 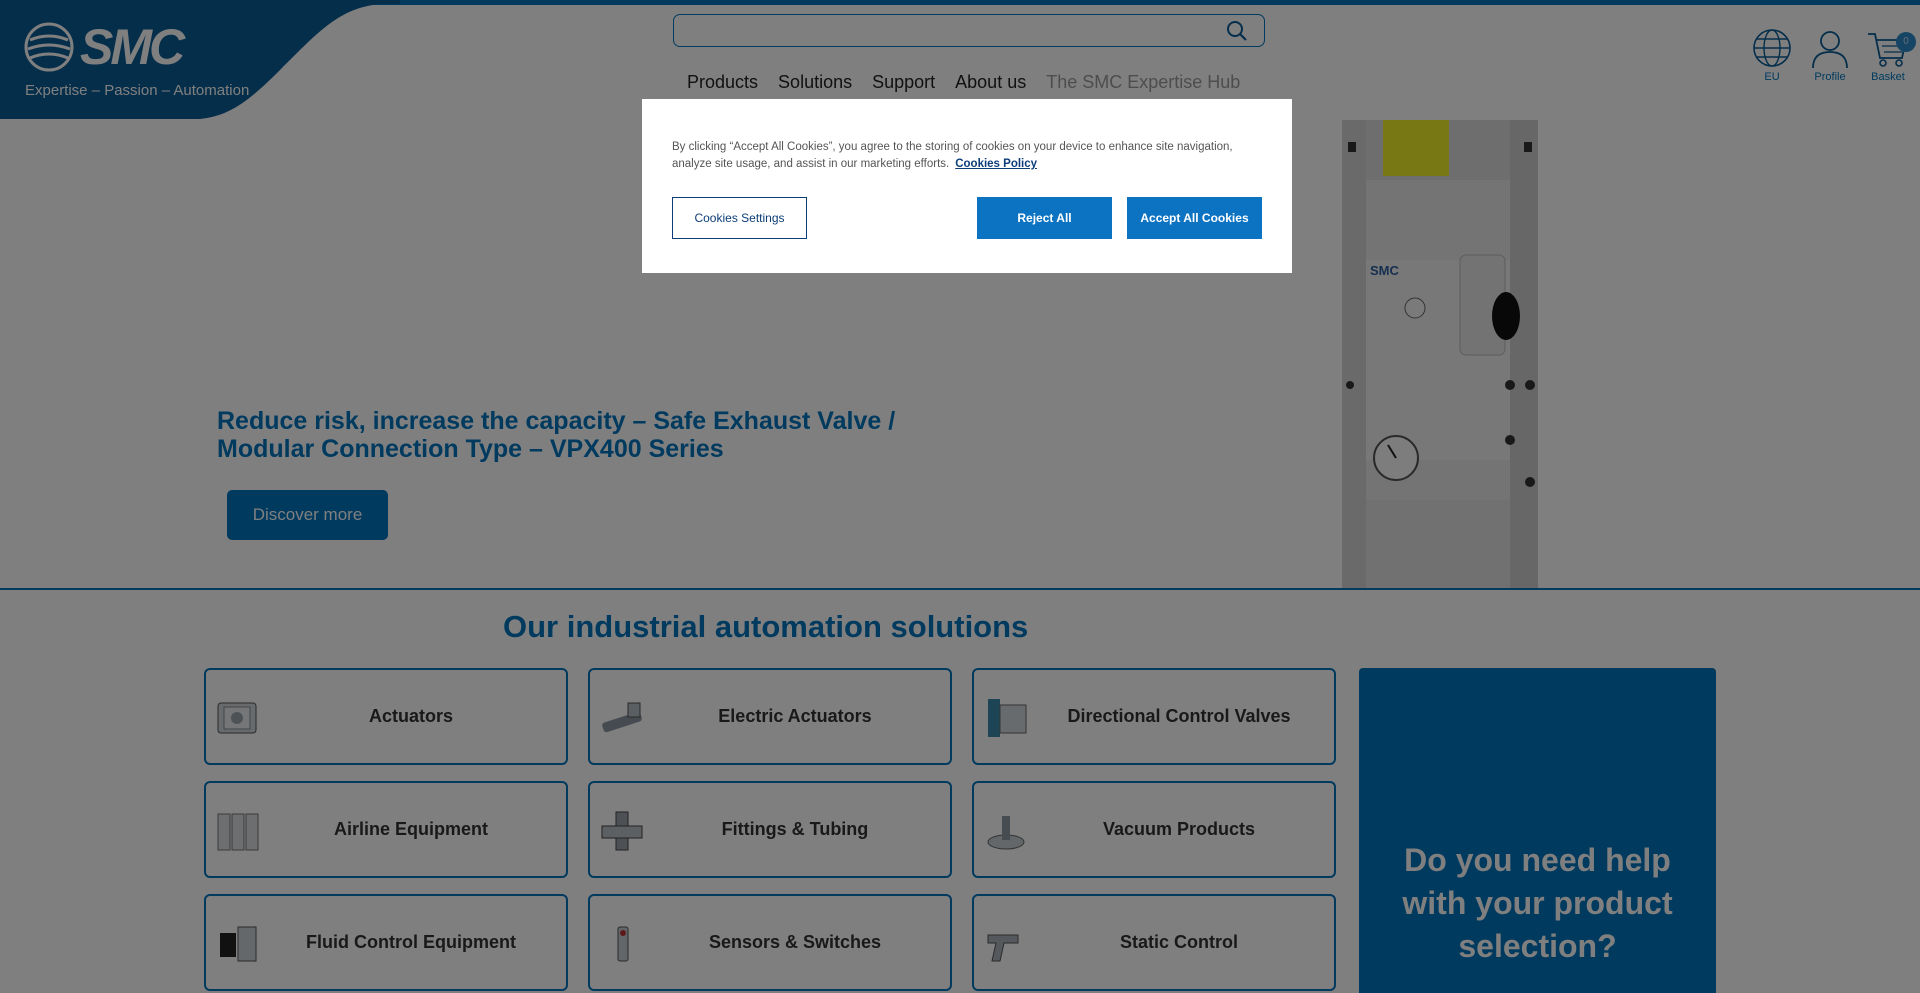 What do you see at coordinates (1044, 218) in the screenshot?
I see `reject-all-button: Reject All` at bounding box center [1044, 218].